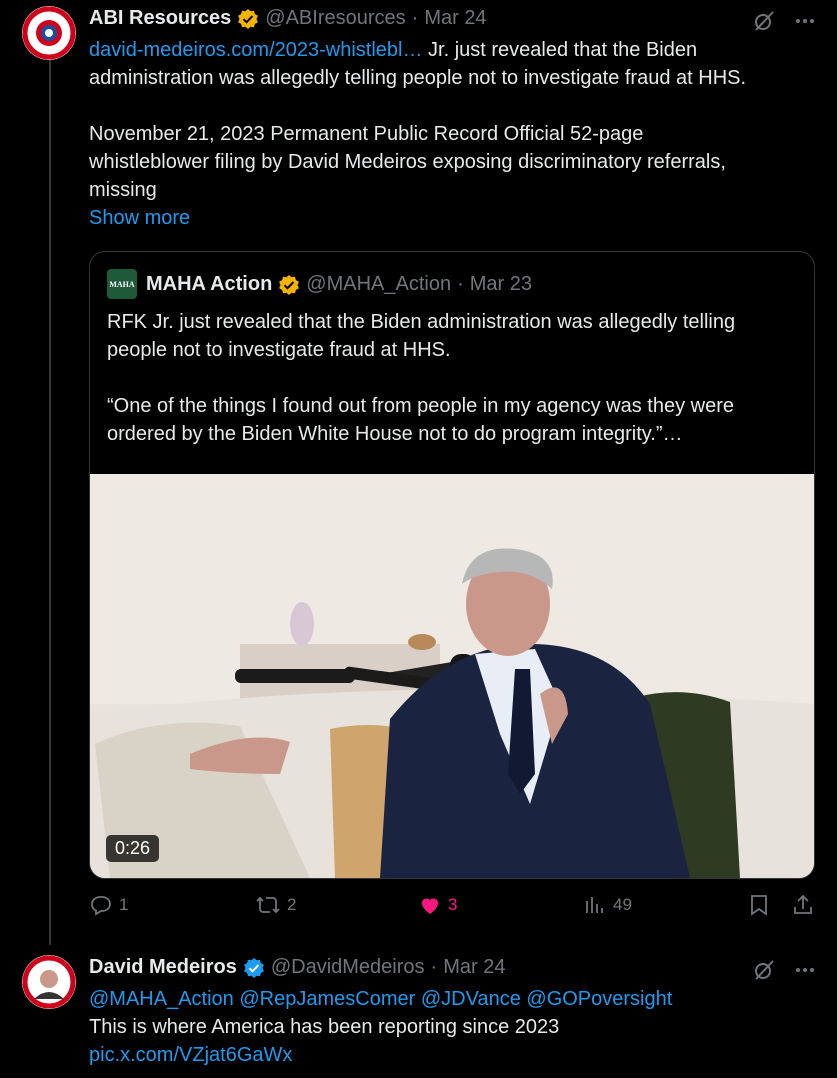  I want to click on repost-button: 2, so click(275, 905).